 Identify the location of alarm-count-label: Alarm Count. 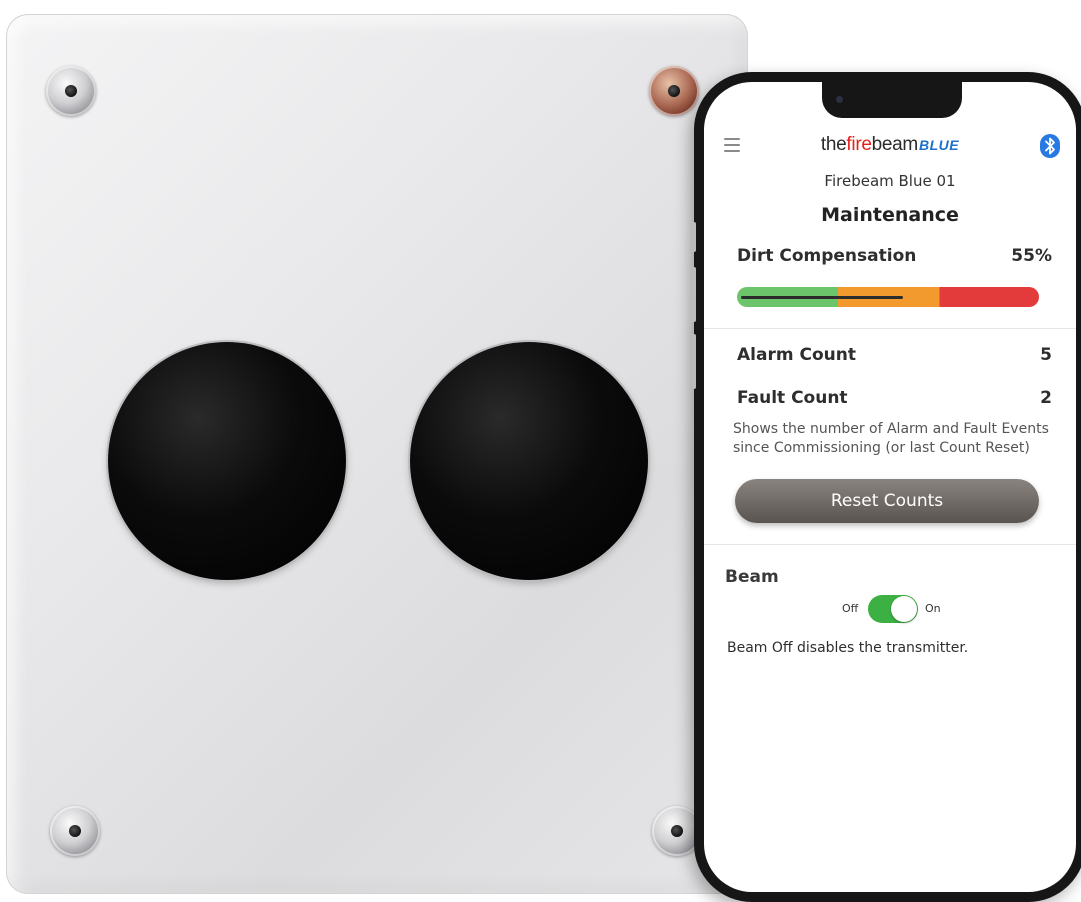
(796, 355).